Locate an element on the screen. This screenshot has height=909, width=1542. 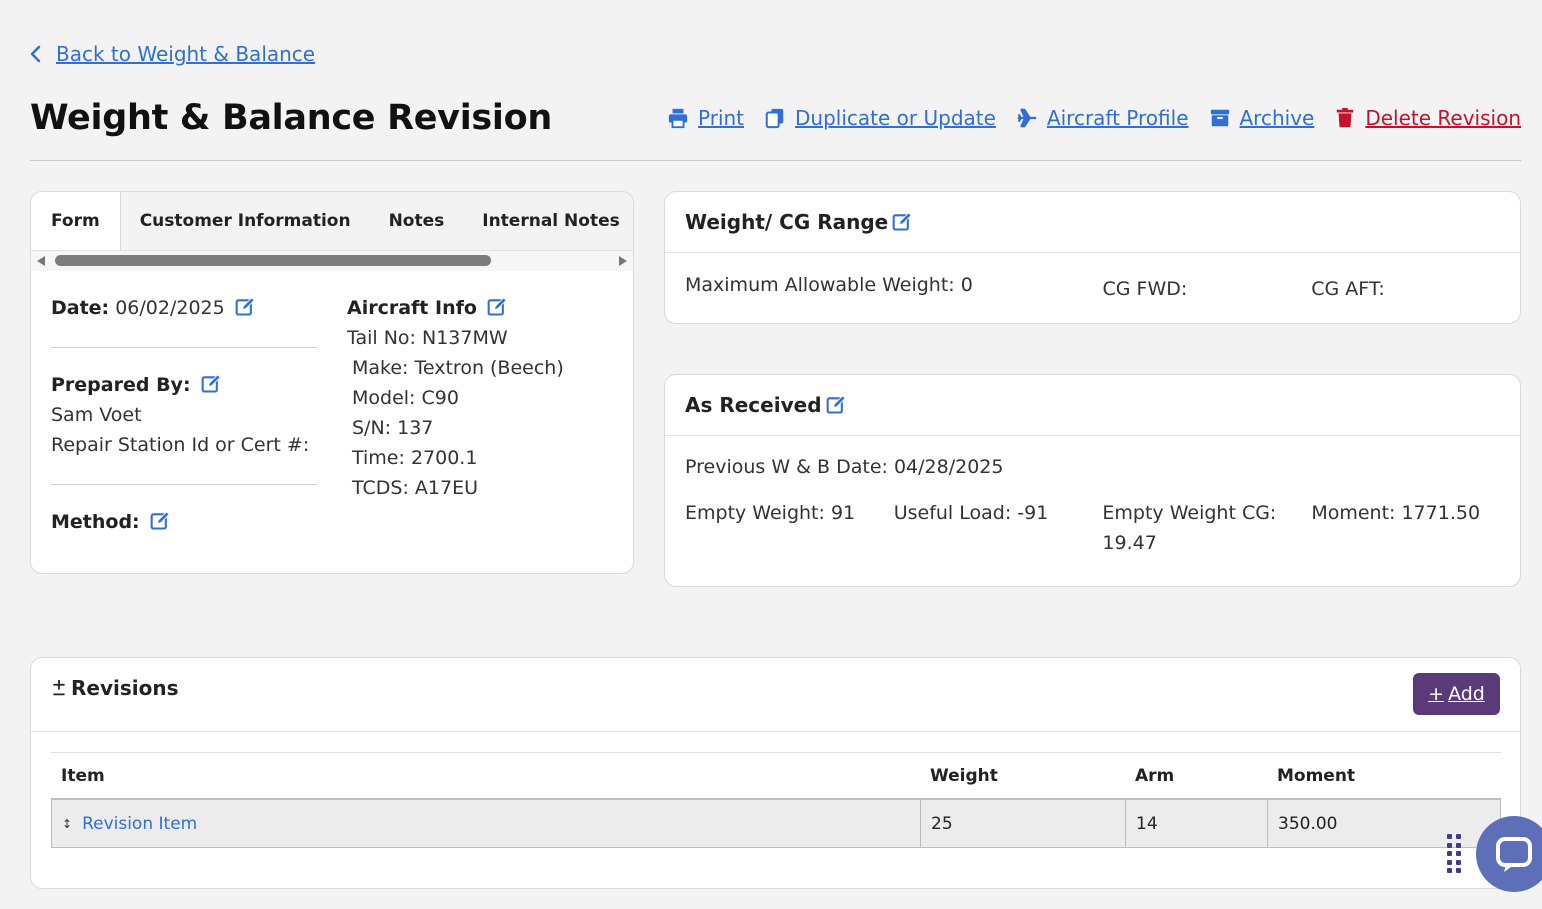
copy-icon is located at coordinates (774, 118).